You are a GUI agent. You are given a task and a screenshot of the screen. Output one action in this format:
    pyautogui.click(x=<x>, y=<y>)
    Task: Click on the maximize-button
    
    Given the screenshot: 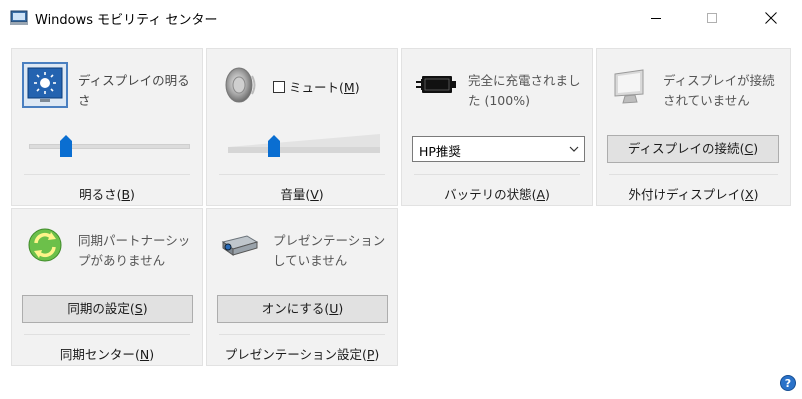 What is the action you would take?
    pyautogui.click(x=712, y=18)
    